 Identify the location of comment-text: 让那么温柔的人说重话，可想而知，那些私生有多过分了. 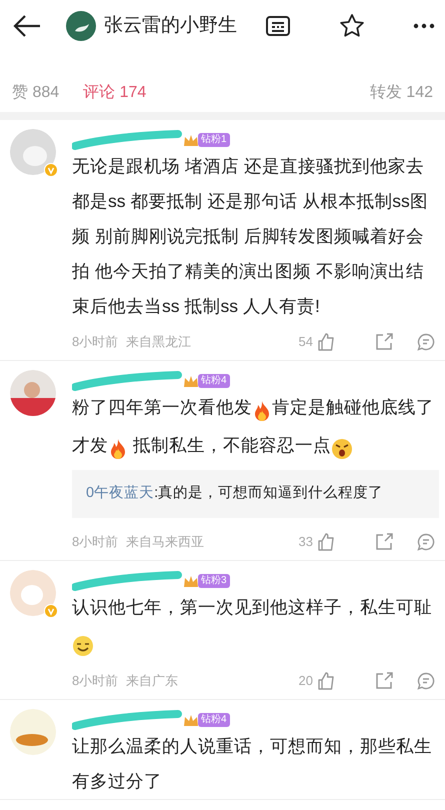
(252, 763).